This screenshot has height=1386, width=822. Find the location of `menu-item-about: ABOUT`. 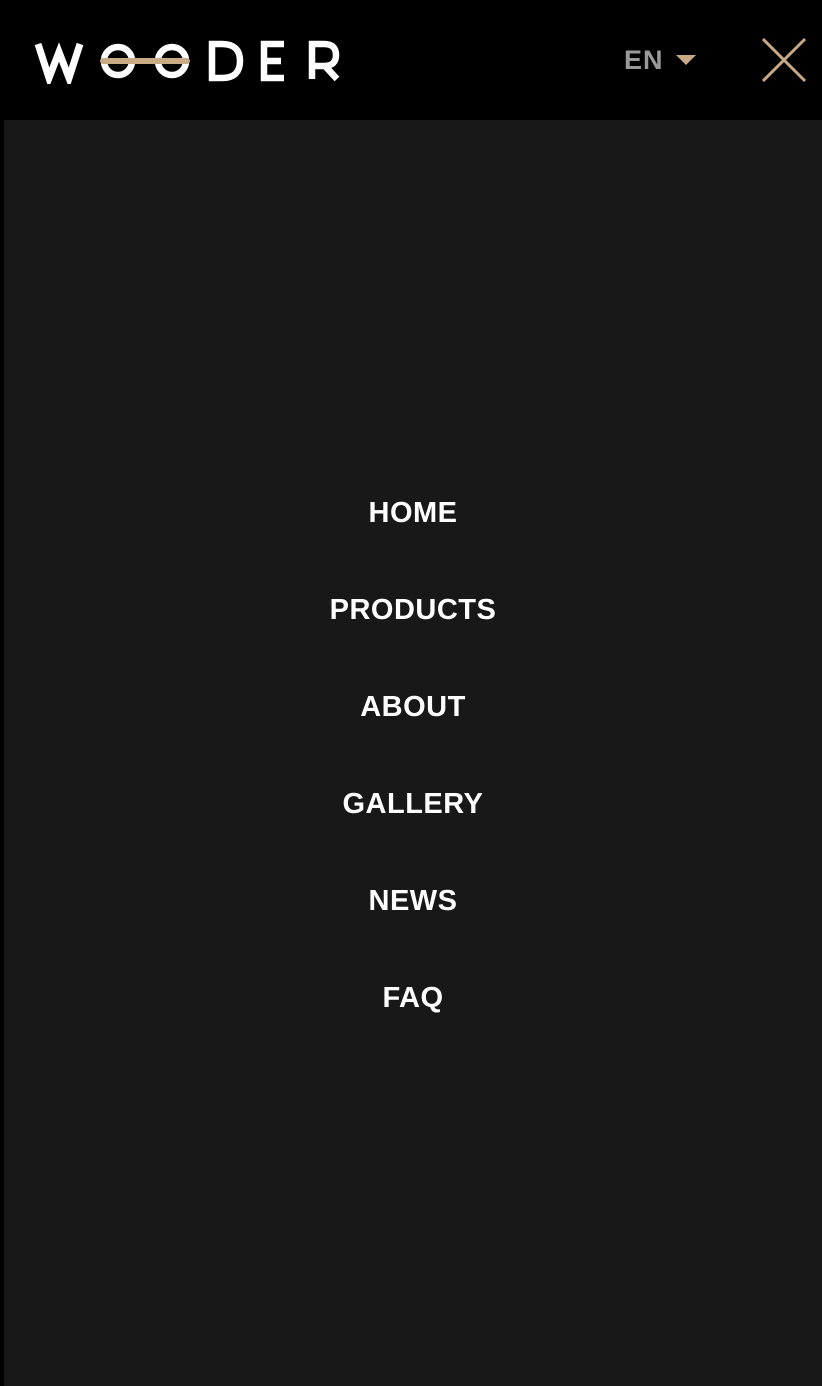

menu-item-about: ABOUT is located at coordinates (413, 725).